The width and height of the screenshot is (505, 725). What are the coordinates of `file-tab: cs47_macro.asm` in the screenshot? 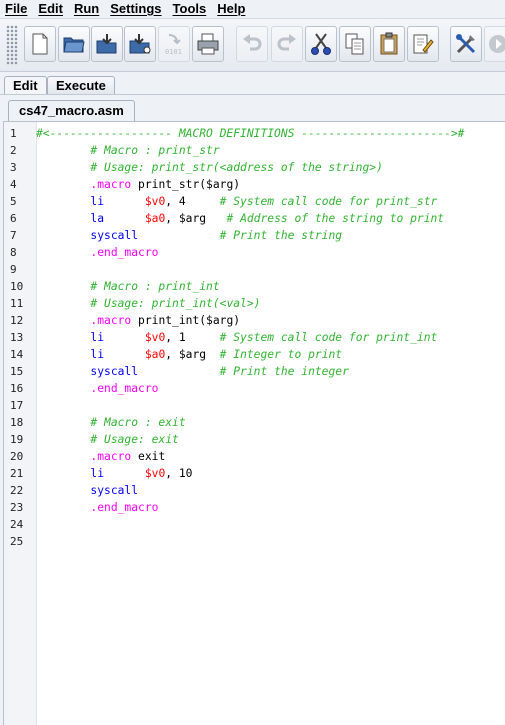 It's located at (71, 110).